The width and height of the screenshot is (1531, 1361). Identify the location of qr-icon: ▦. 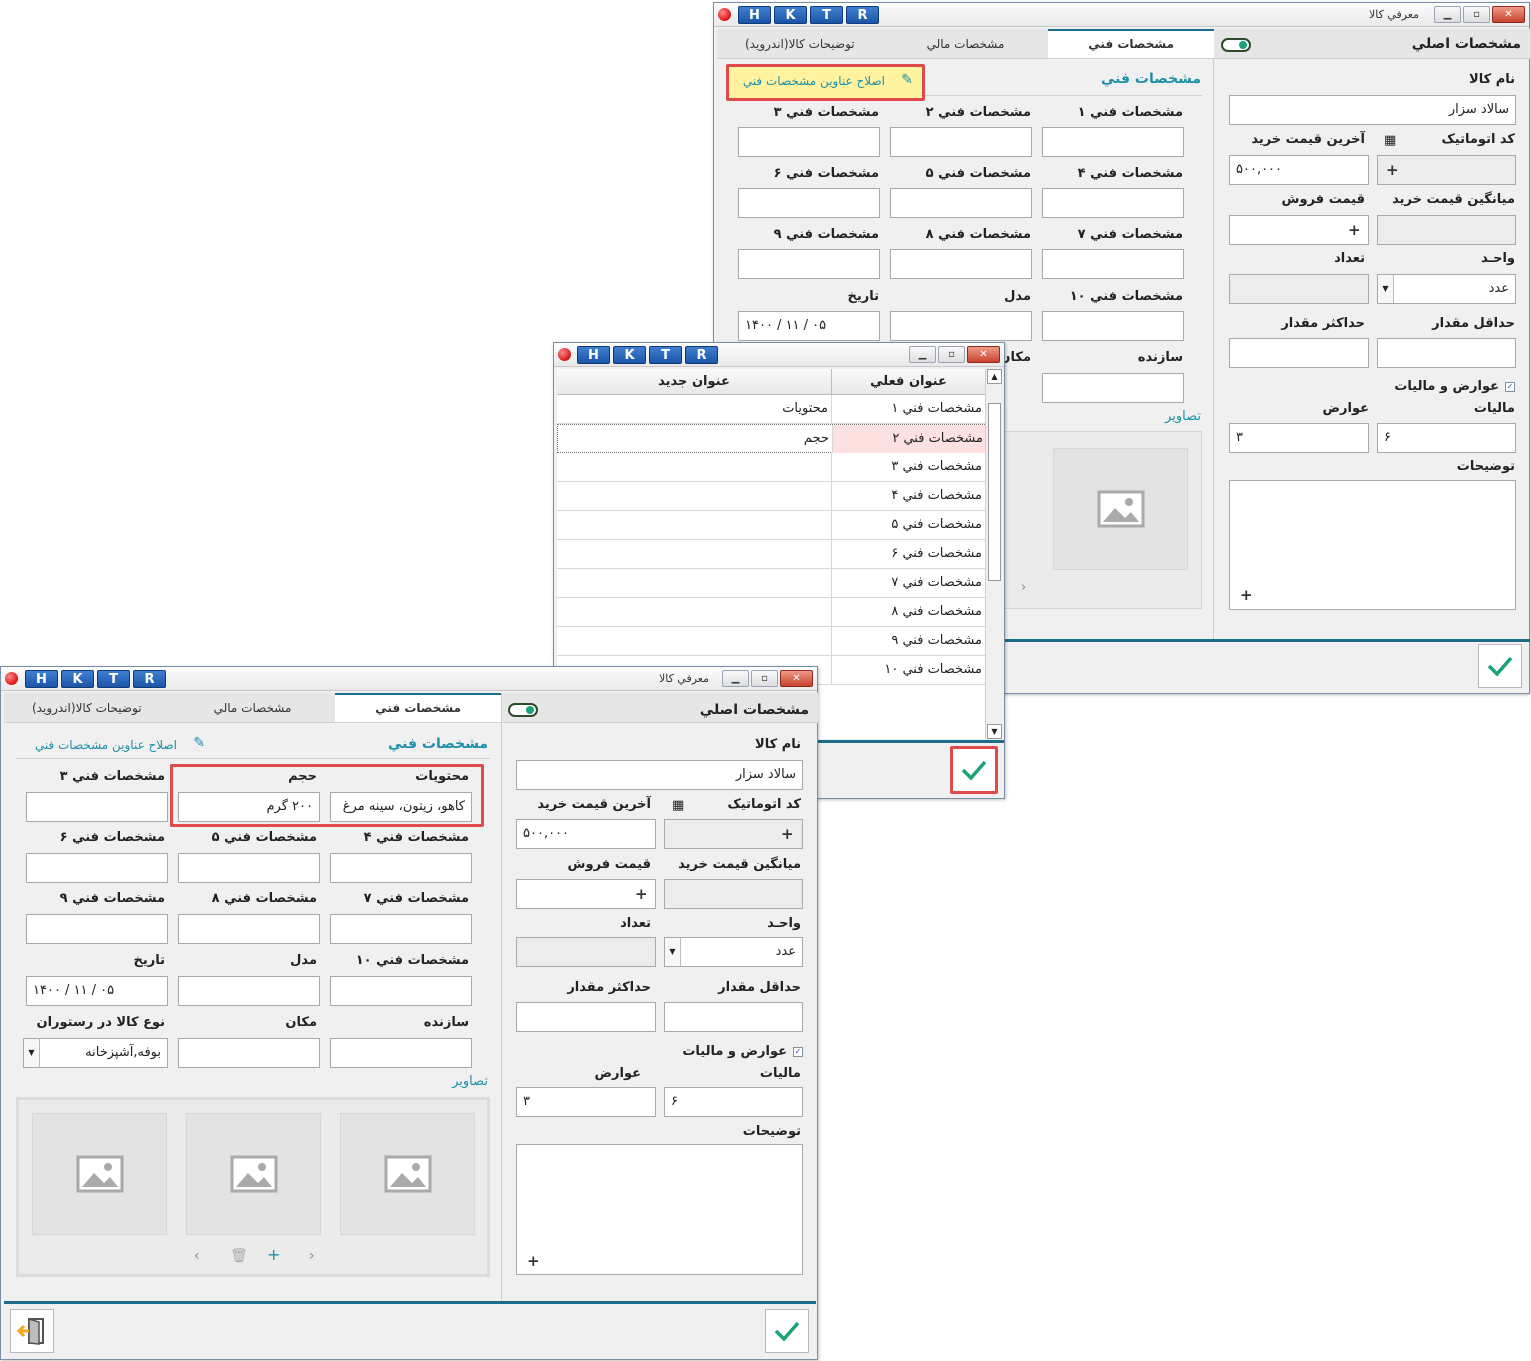
(678, 805).